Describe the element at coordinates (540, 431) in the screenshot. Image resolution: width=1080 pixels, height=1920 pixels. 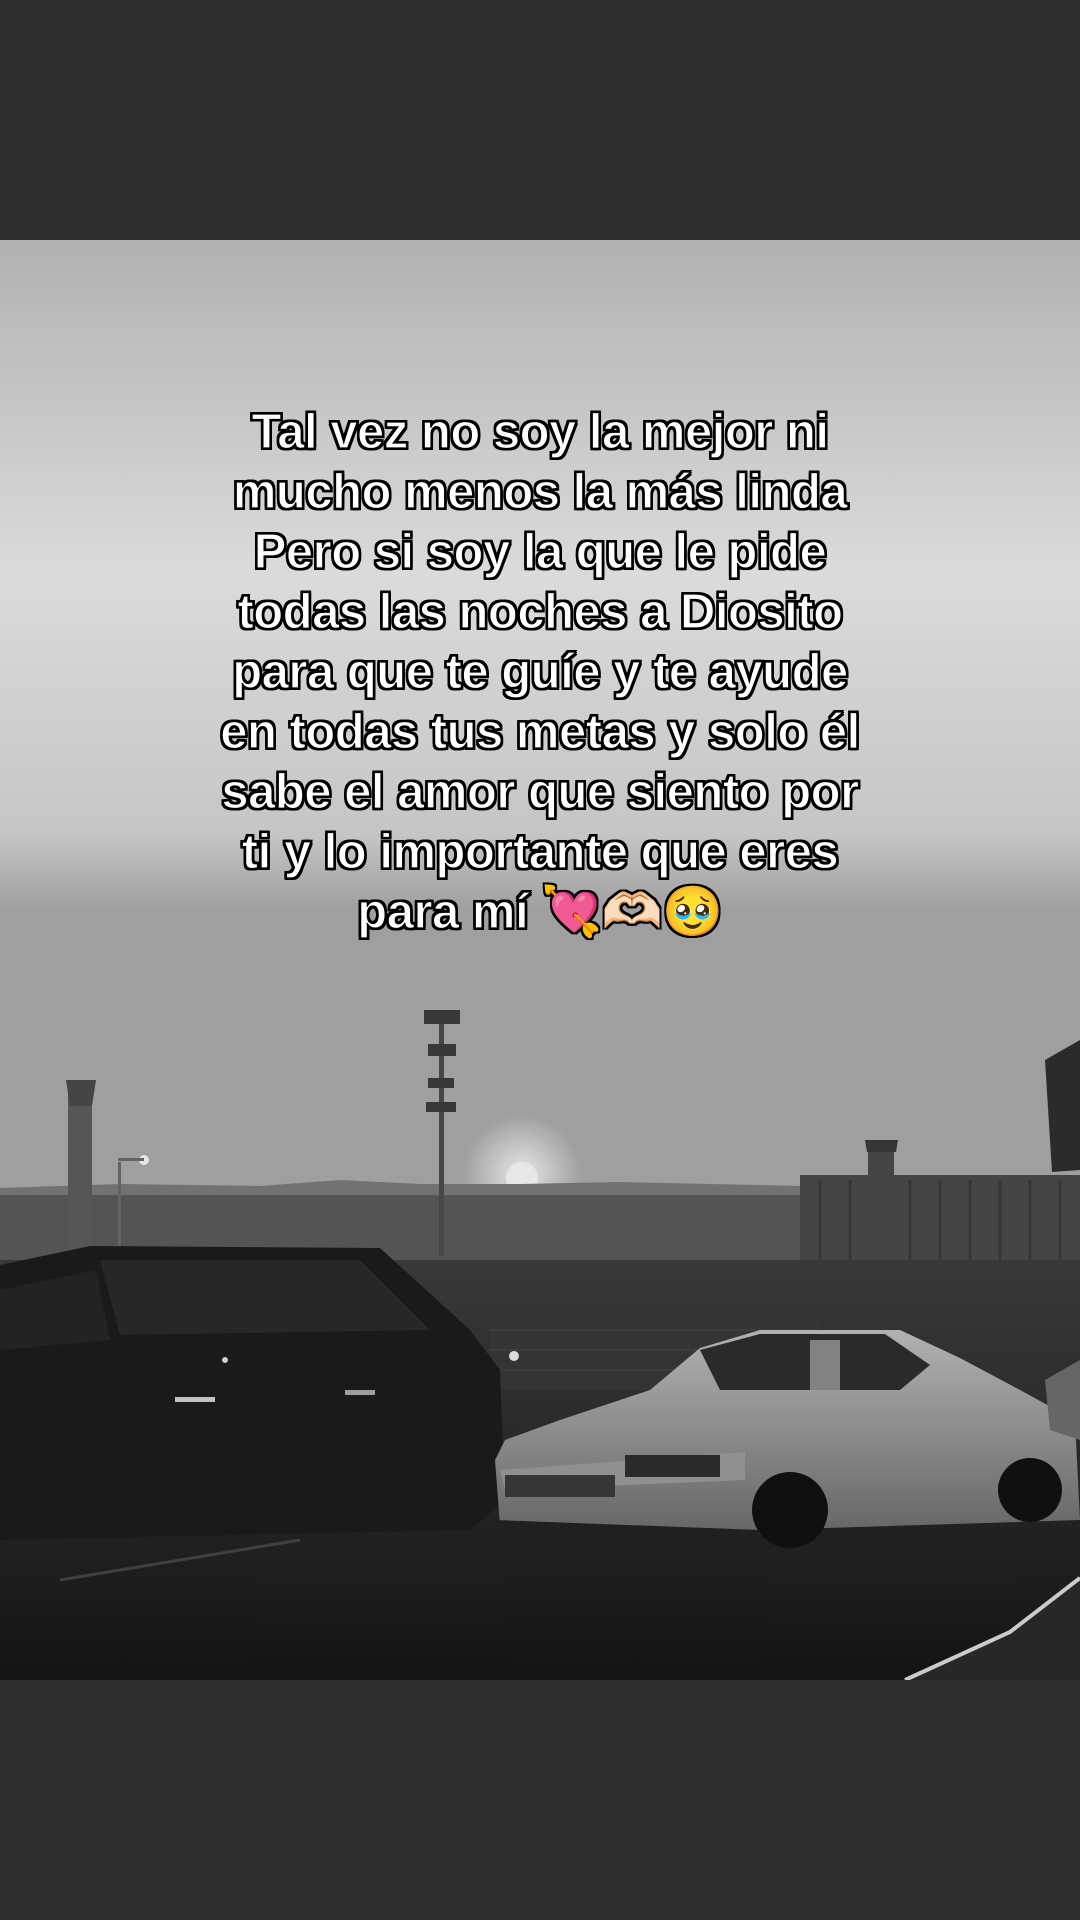
I see `caption-line: Tal vez no soy la mejor ni` at that location.